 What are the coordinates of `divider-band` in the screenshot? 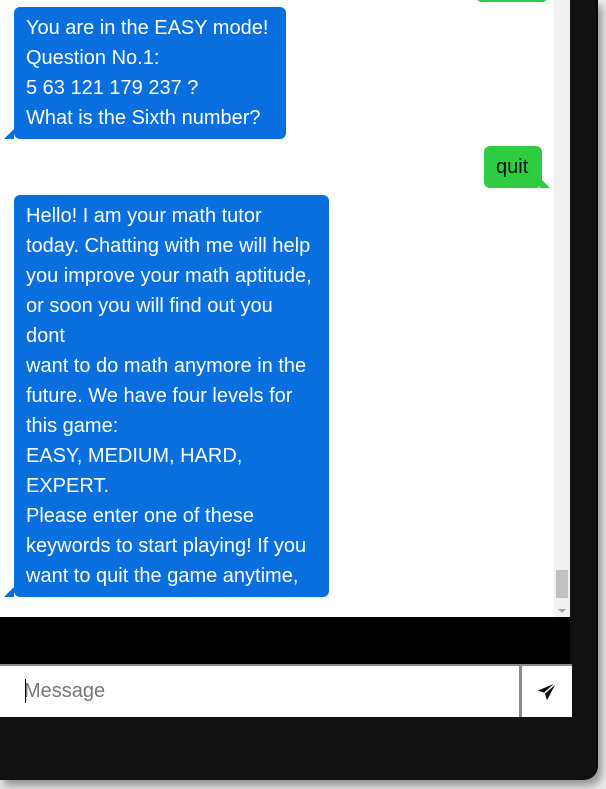 It's located at (285, 640).